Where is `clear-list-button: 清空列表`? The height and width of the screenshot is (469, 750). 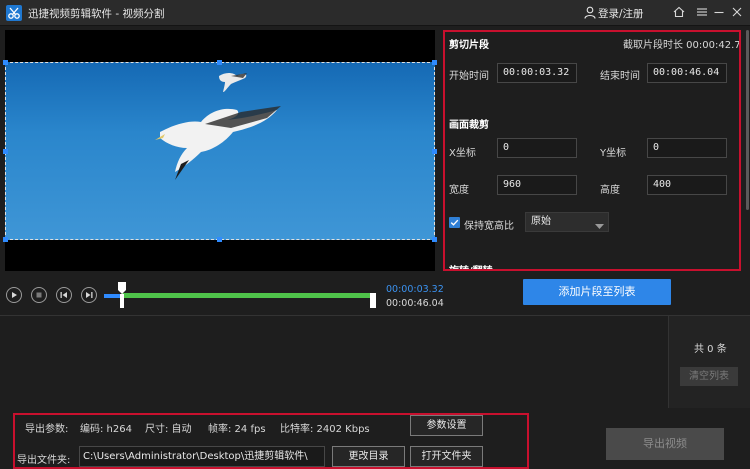
clear-list-button: 清空列表 is located at coordinates (709, 376).